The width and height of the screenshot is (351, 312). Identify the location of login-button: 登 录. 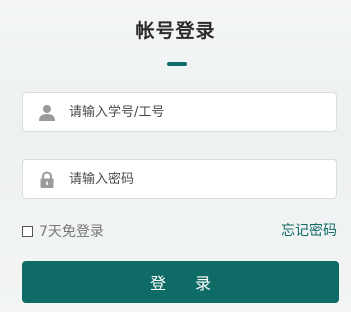
(180, 282).